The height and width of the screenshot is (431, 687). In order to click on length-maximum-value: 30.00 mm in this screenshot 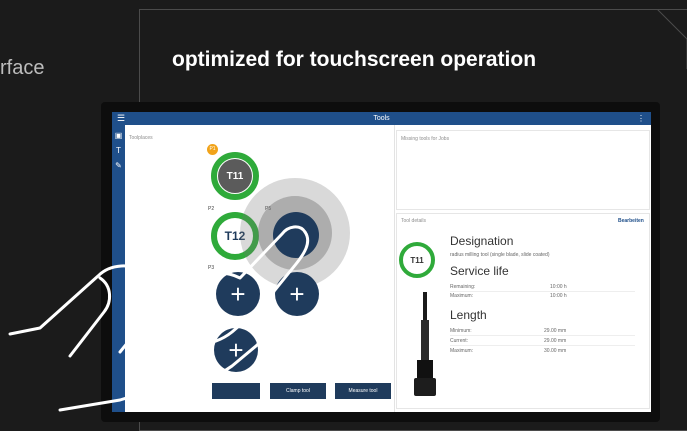, I will do `click(555, 351)`.